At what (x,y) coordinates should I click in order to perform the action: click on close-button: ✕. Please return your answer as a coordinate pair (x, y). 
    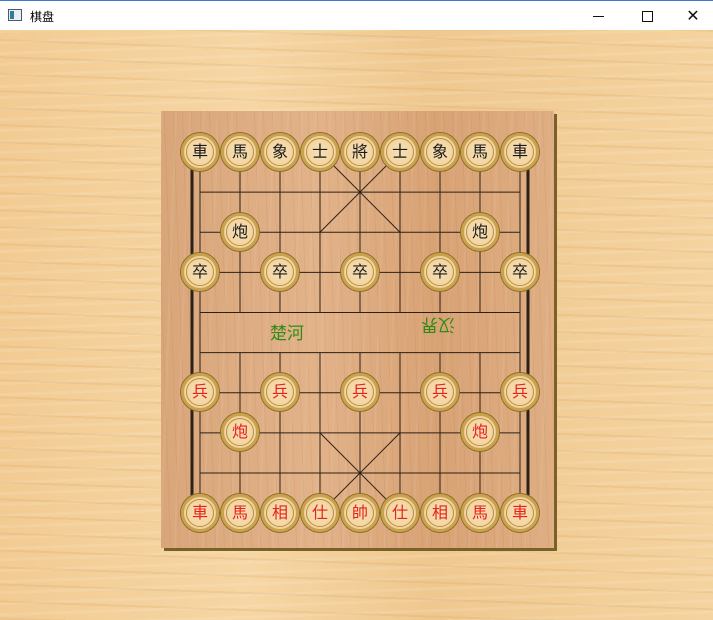
    Looking at the image, I should click on (691, 16).